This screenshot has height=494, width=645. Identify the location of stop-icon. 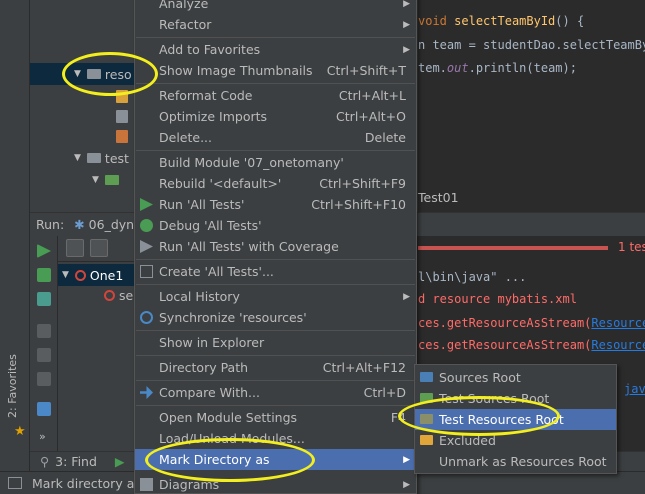
(44, 331).